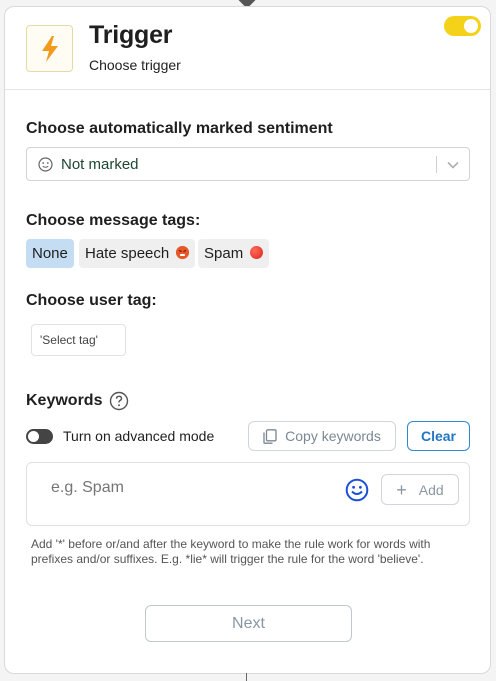 This screenshot has height=681, width=496. Describe the element at coordinates (438, 436) in the screenshot. I see `clear-button: Clear` at that location.